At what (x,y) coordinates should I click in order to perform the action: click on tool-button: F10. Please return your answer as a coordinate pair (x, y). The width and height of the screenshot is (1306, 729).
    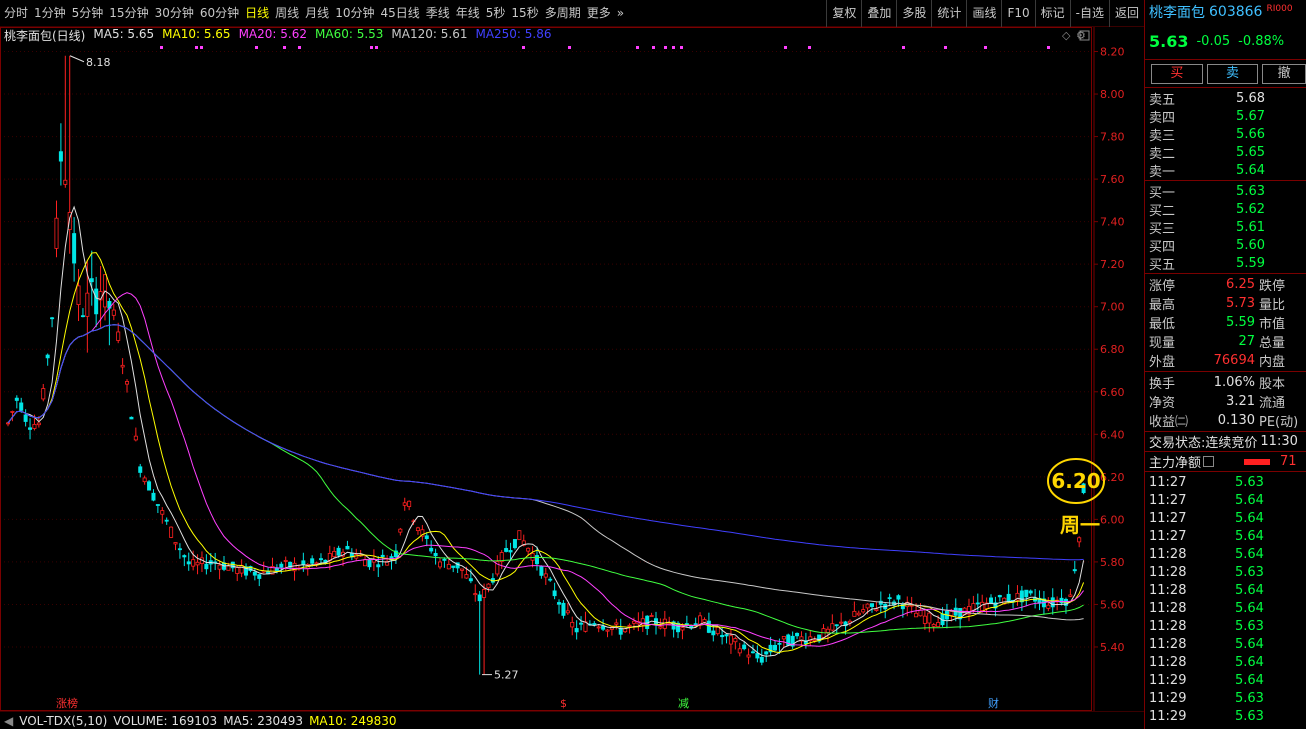
    Looking at the image, I should click on (1017, 13).